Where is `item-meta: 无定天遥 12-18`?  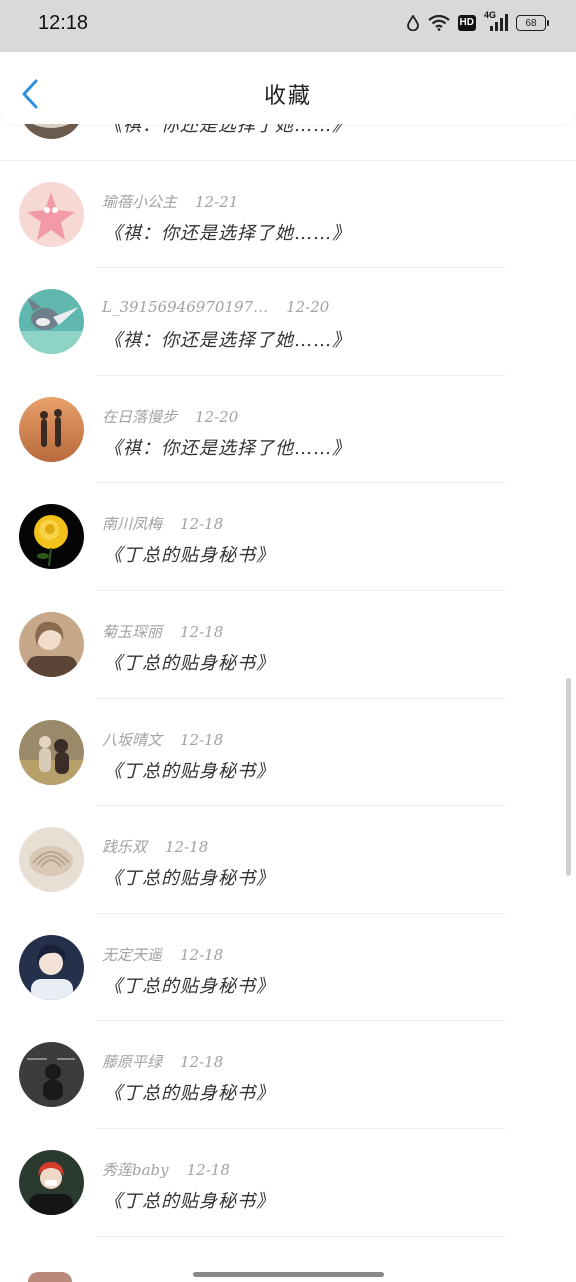
item-meta: 无定天遥 12-18 is located at coordinates (162, 954).